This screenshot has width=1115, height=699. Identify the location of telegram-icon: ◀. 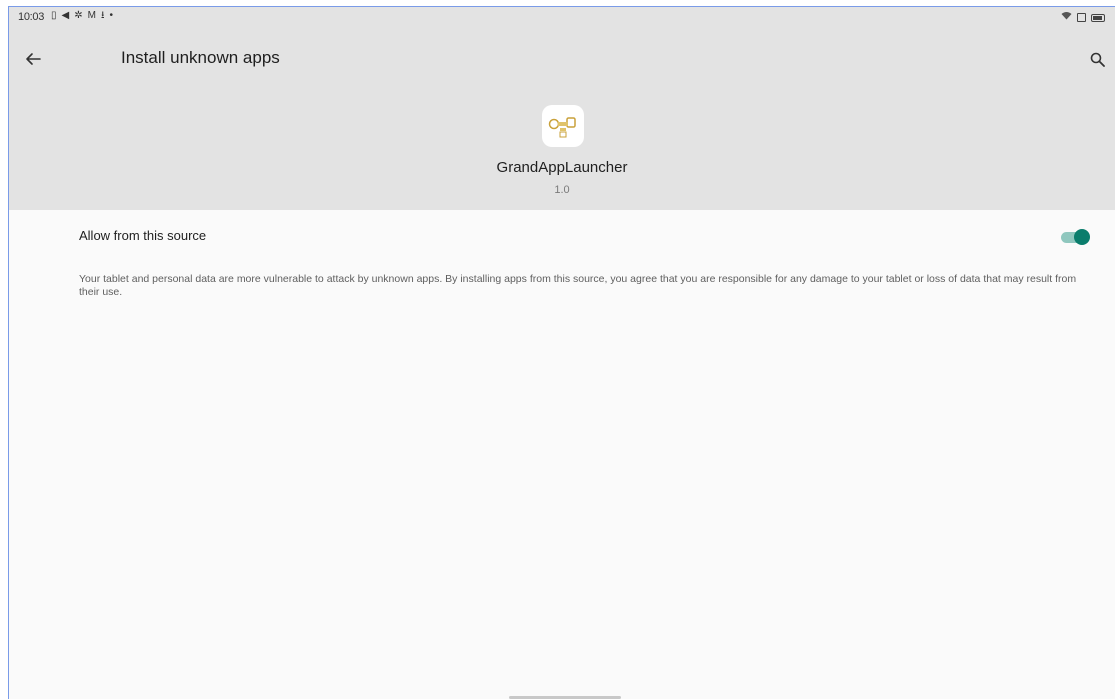
(65, 15).